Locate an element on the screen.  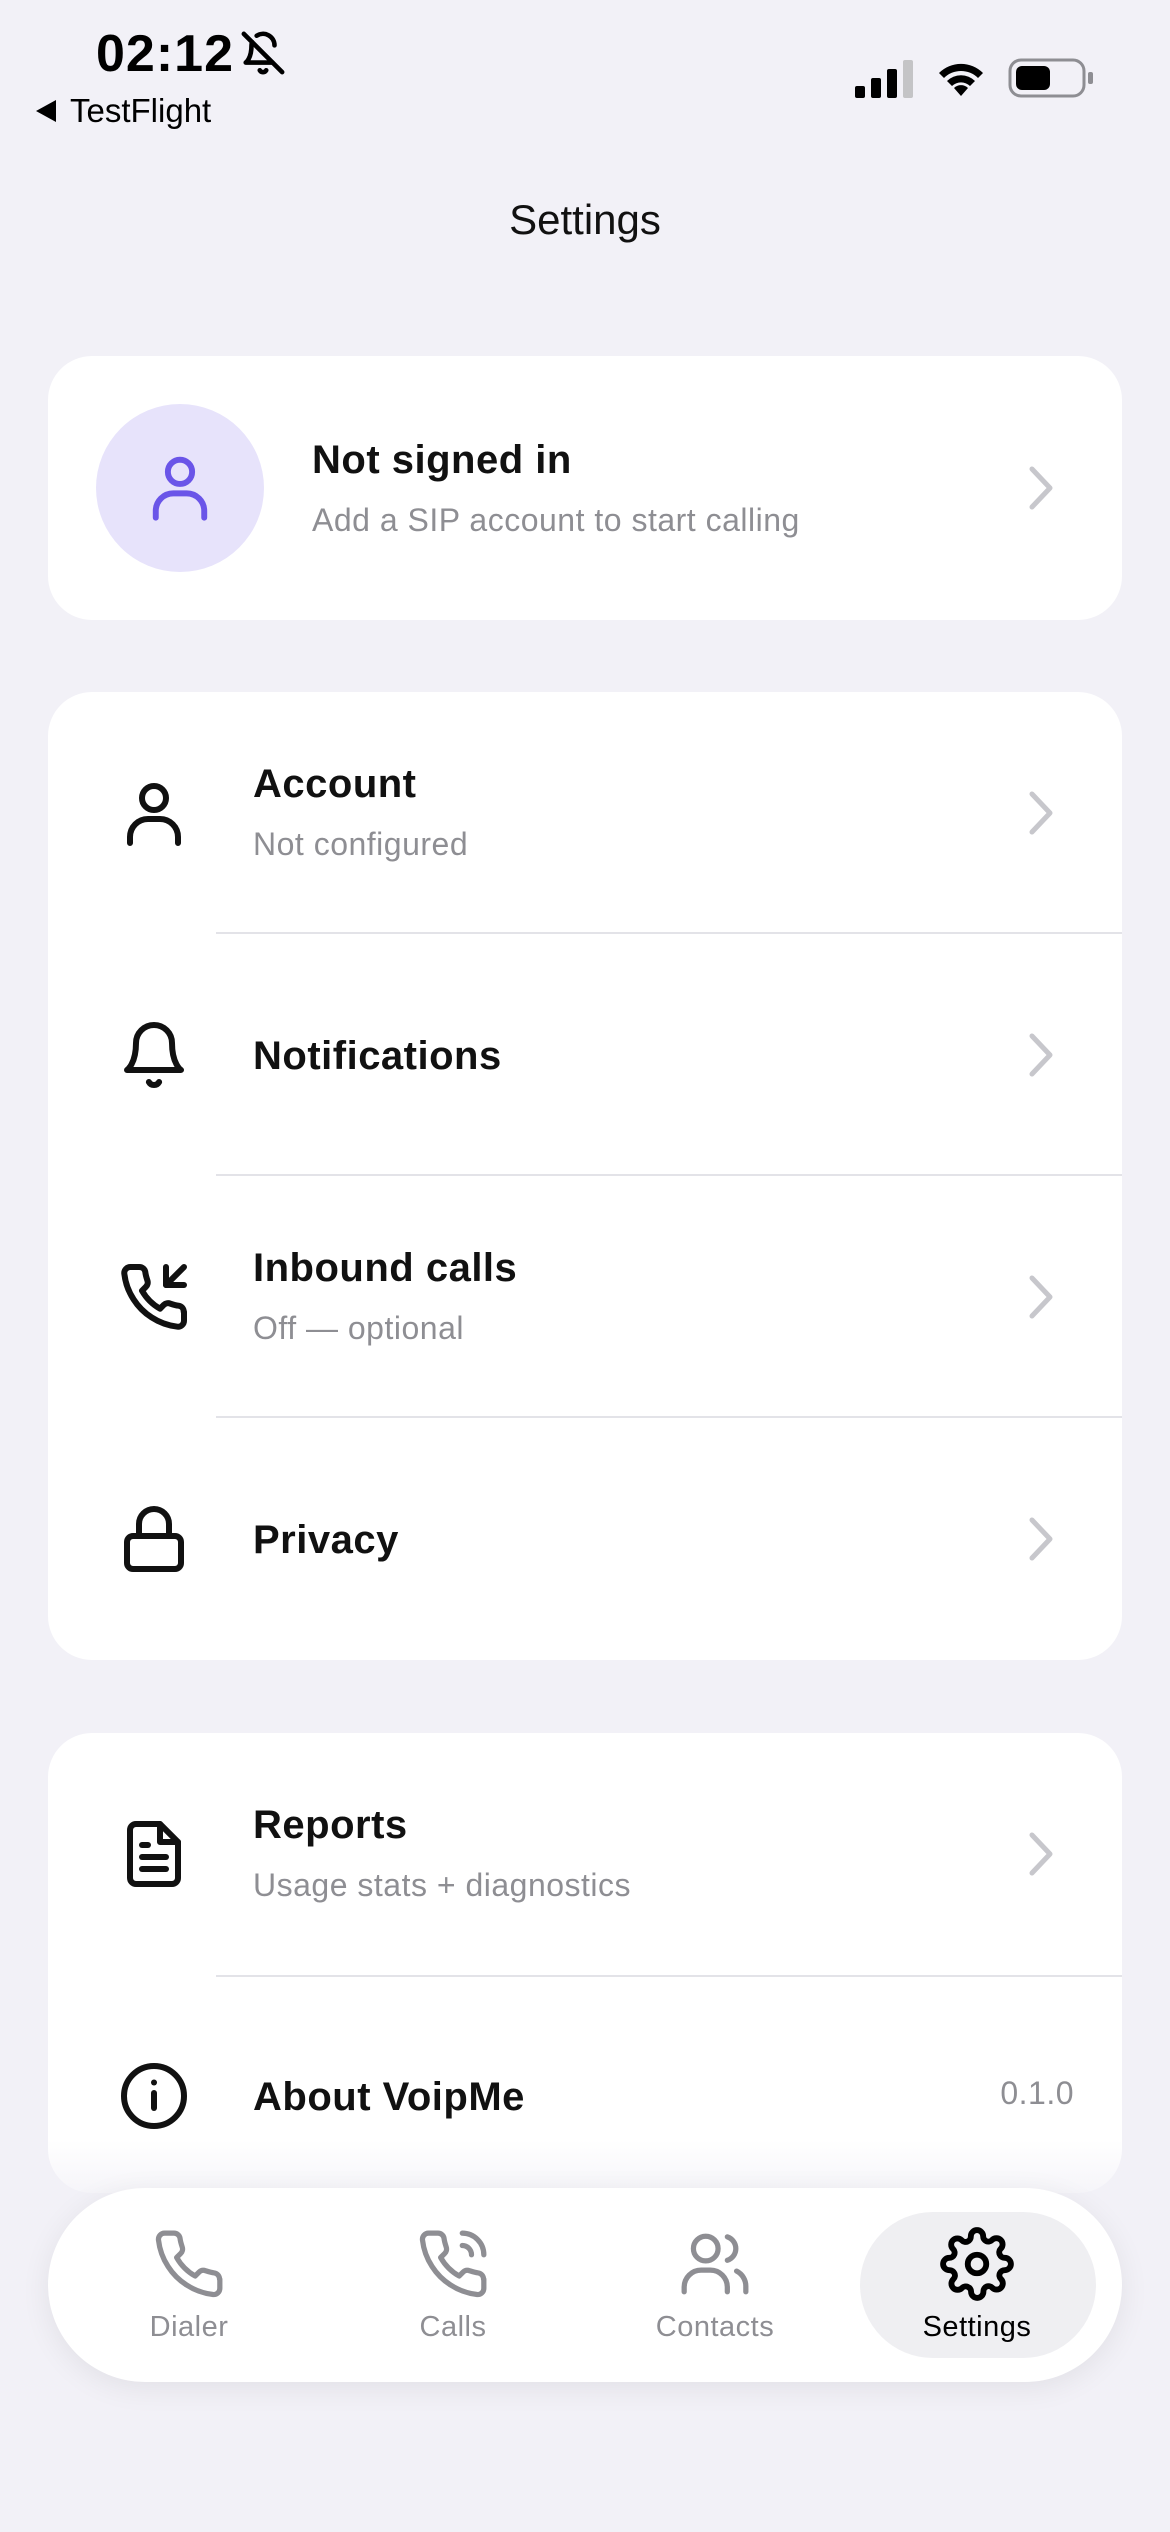
row-title: Reports is located at coordinates (330, 1825).